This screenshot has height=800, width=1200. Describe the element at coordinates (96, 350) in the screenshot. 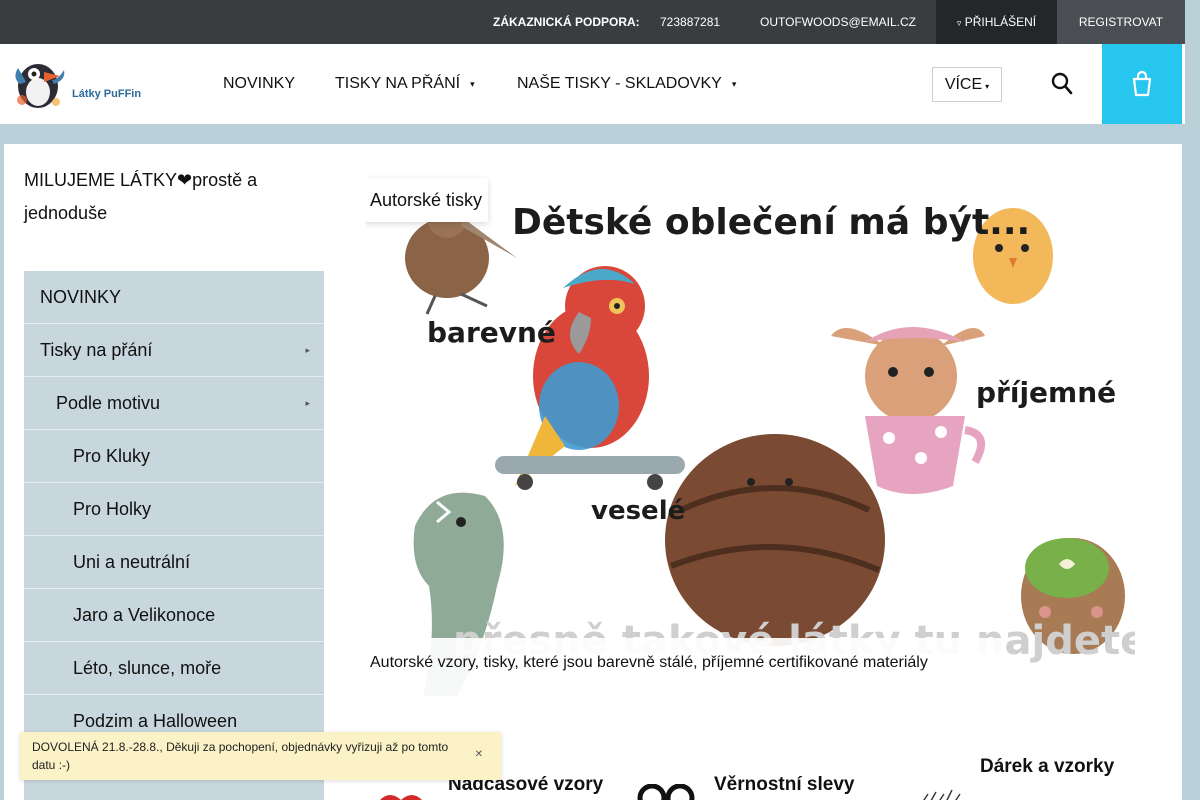

I see `sidebar-item-label: Tisky na přání` at that location.